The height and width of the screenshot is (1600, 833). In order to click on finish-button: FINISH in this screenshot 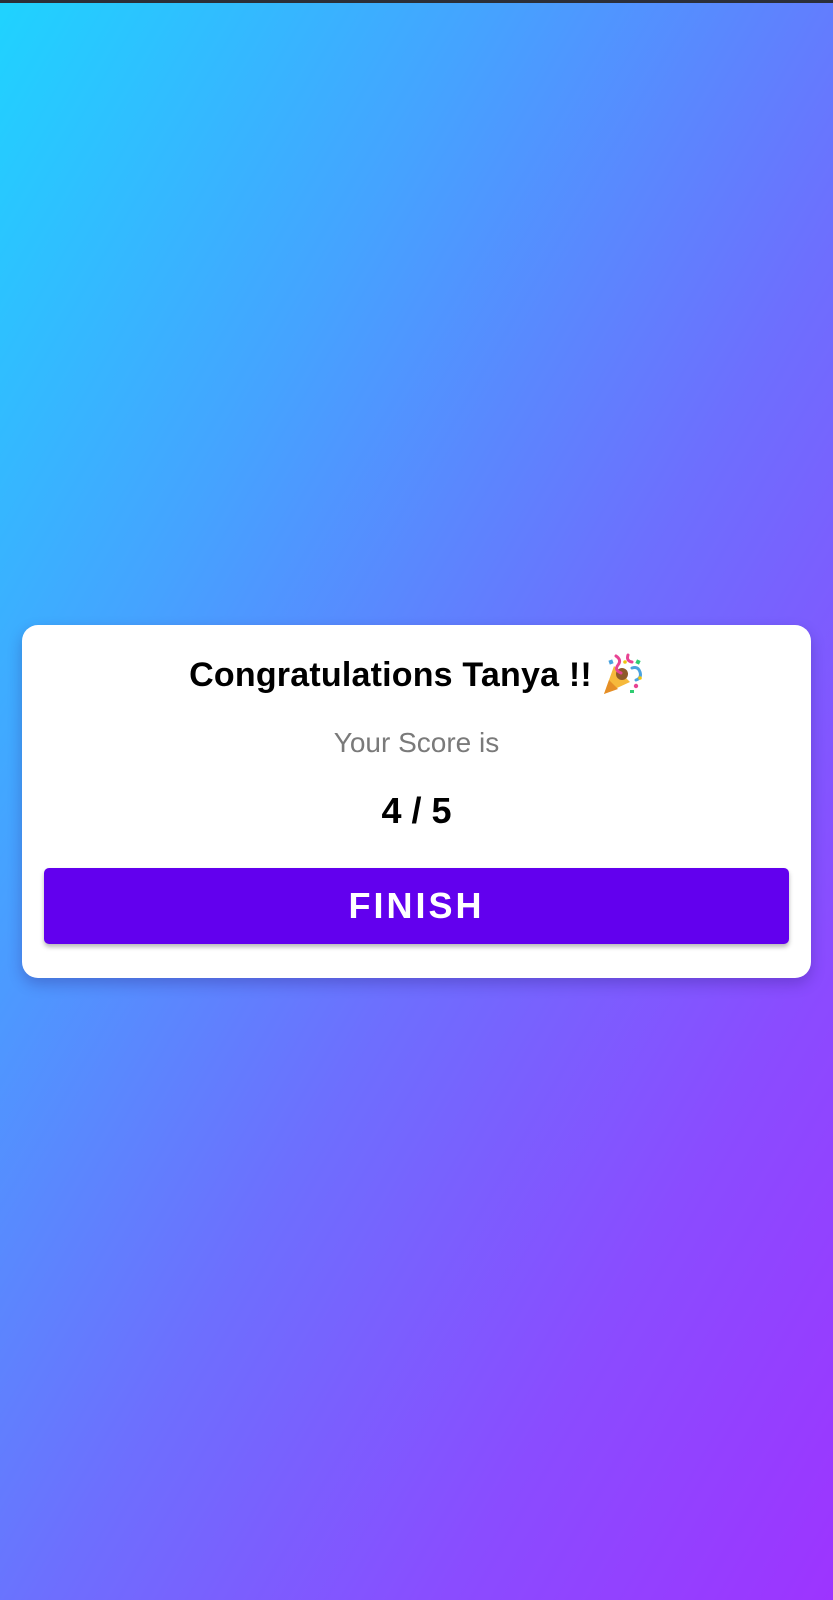, I will do `click(416, 906)`.